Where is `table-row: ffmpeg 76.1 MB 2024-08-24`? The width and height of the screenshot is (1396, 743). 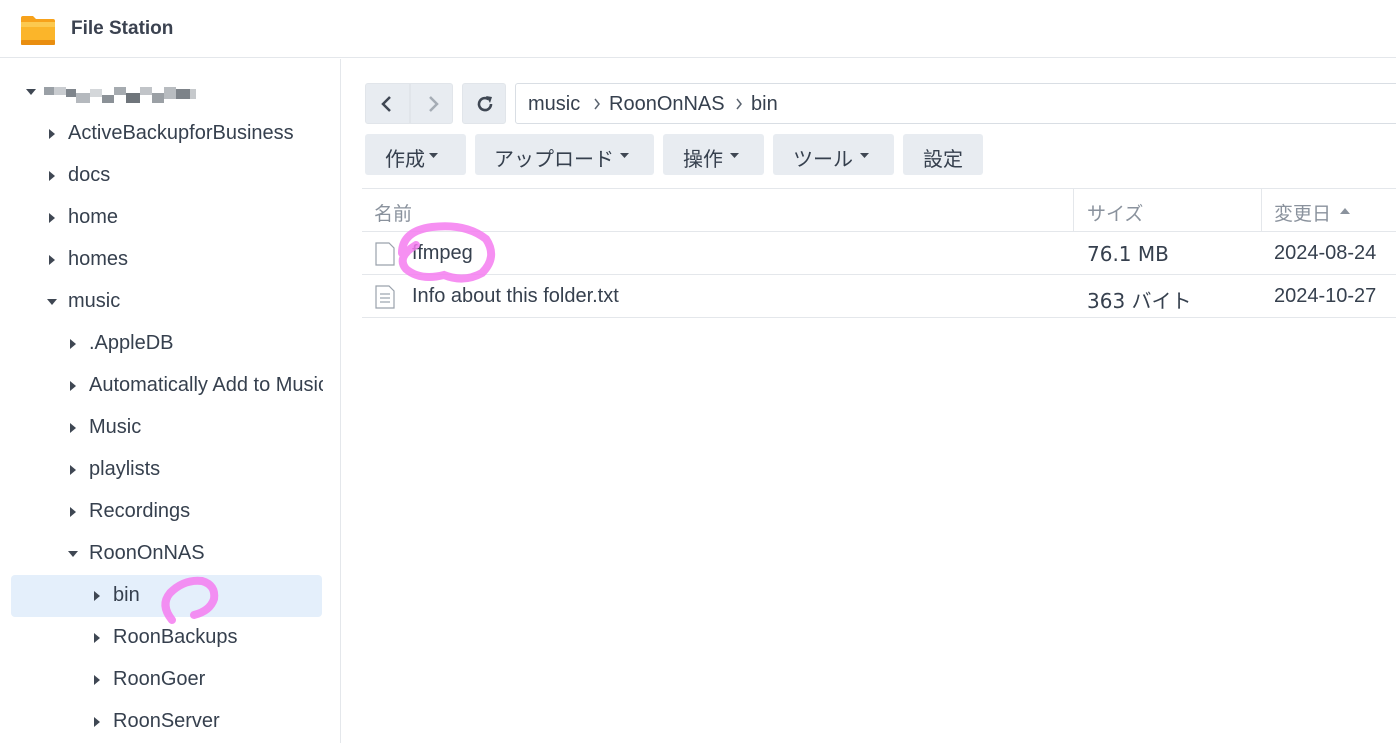
table-row: ffmpeg 76.1 MB 2024-08-24 is located at coordinates (879, 253).